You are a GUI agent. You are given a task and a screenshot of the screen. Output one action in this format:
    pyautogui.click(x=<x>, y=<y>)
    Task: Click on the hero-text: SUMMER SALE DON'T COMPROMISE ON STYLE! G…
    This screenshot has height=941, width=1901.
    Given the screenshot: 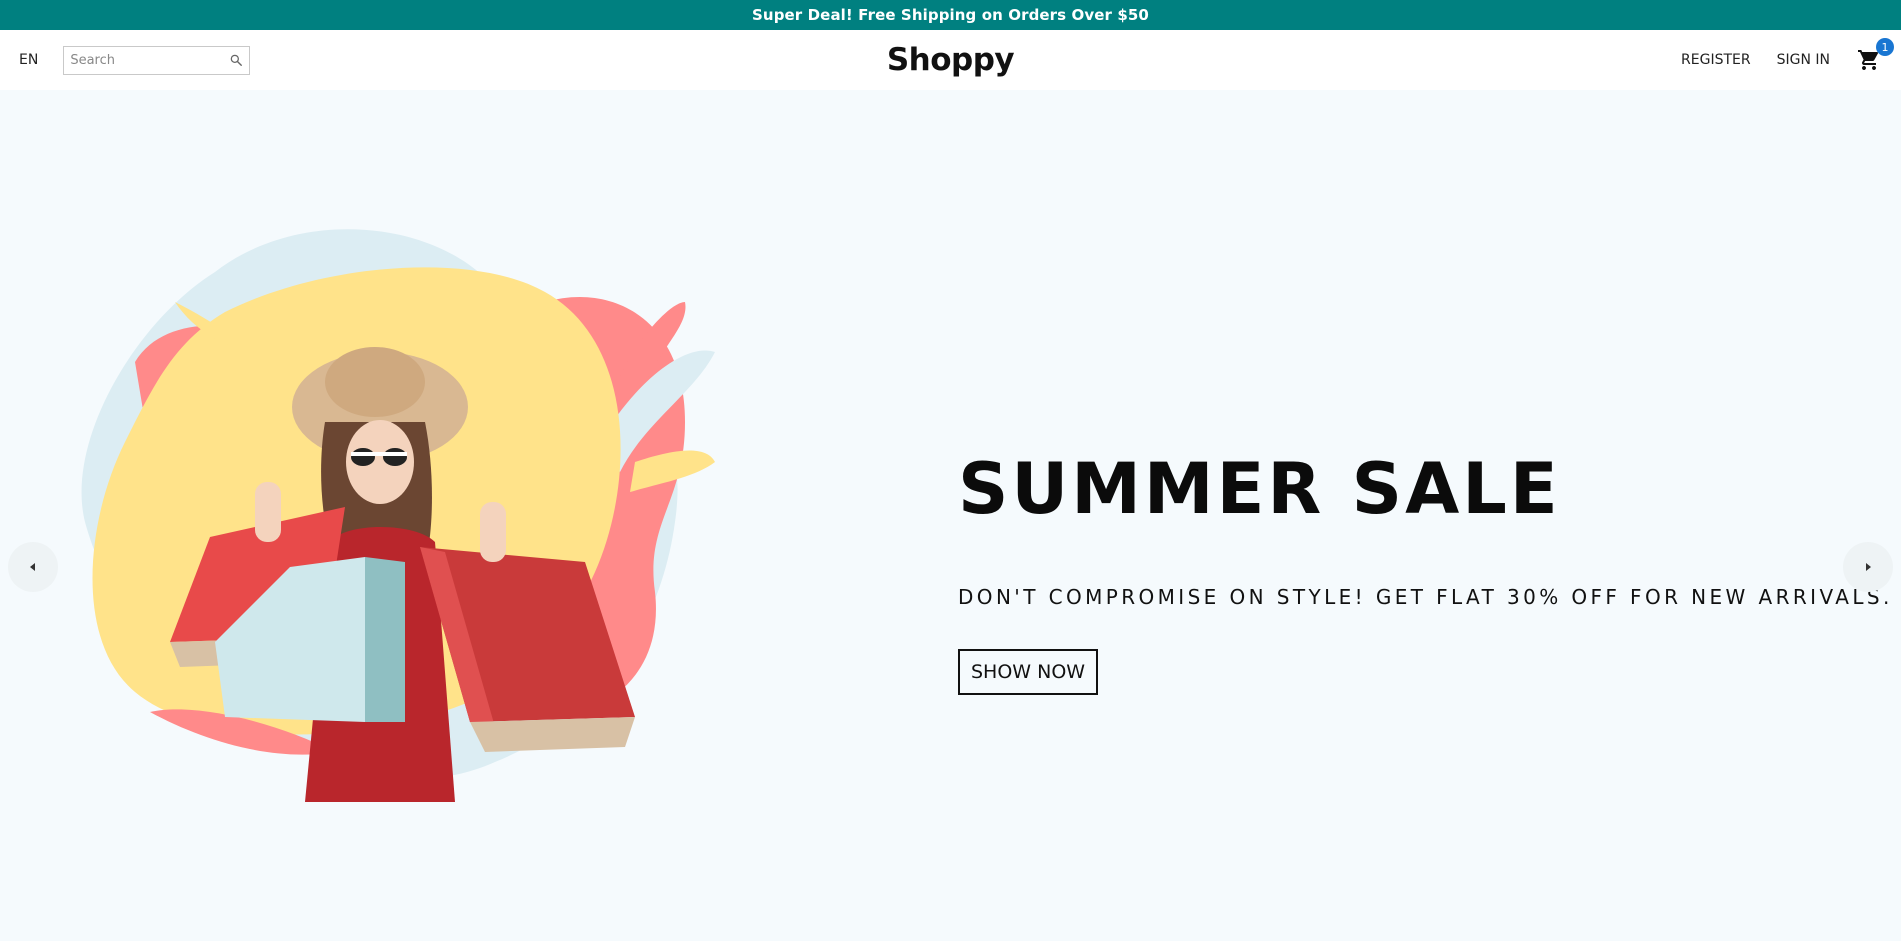 What is the action you would take?
    pyautogui.click(x=1425, y=571)
    